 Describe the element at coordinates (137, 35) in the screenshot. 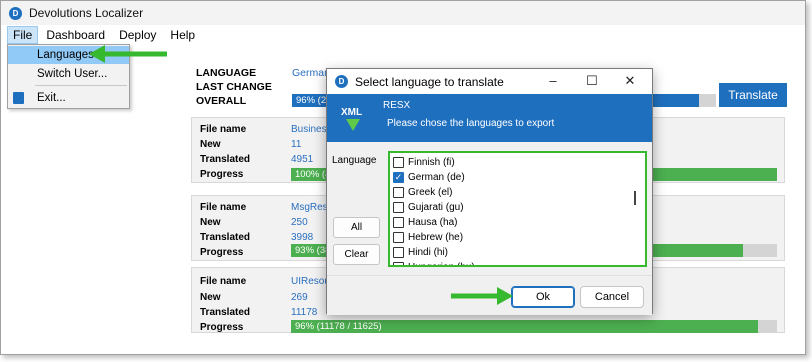

I see `menu-deploy: Deploy` at that location.